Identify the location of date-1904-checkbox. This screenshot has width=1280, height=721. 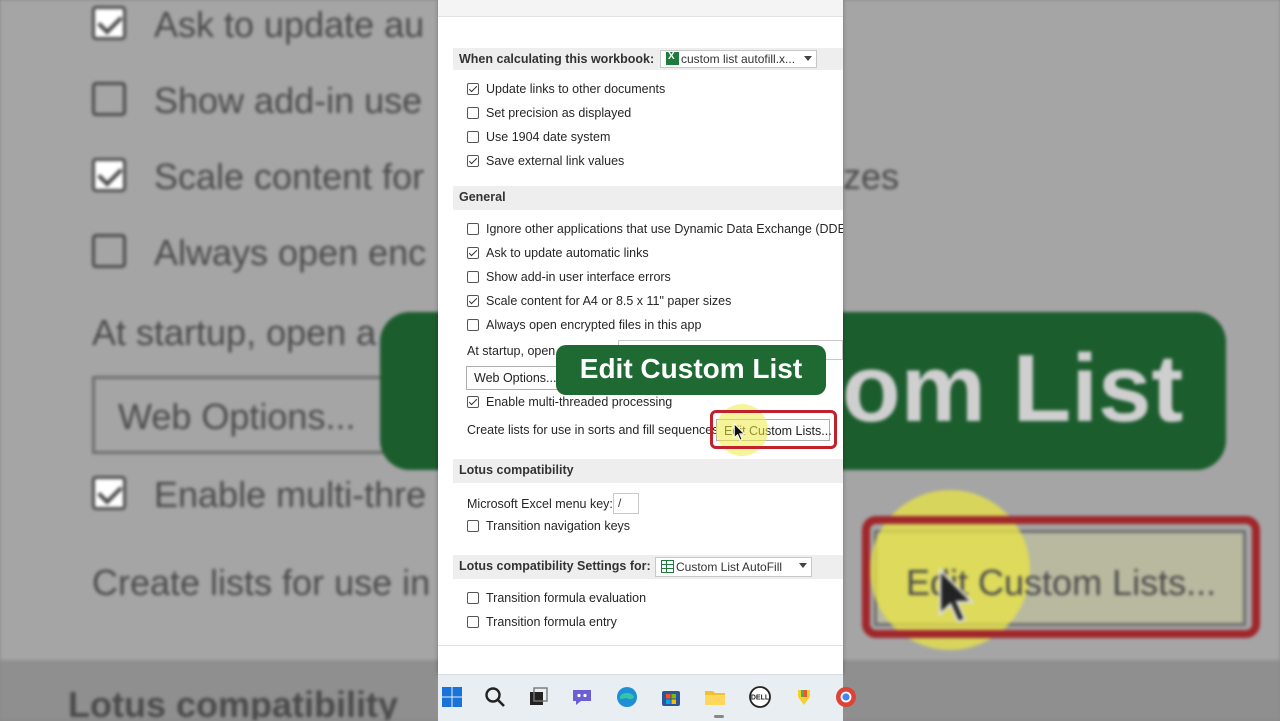
(473, 137).